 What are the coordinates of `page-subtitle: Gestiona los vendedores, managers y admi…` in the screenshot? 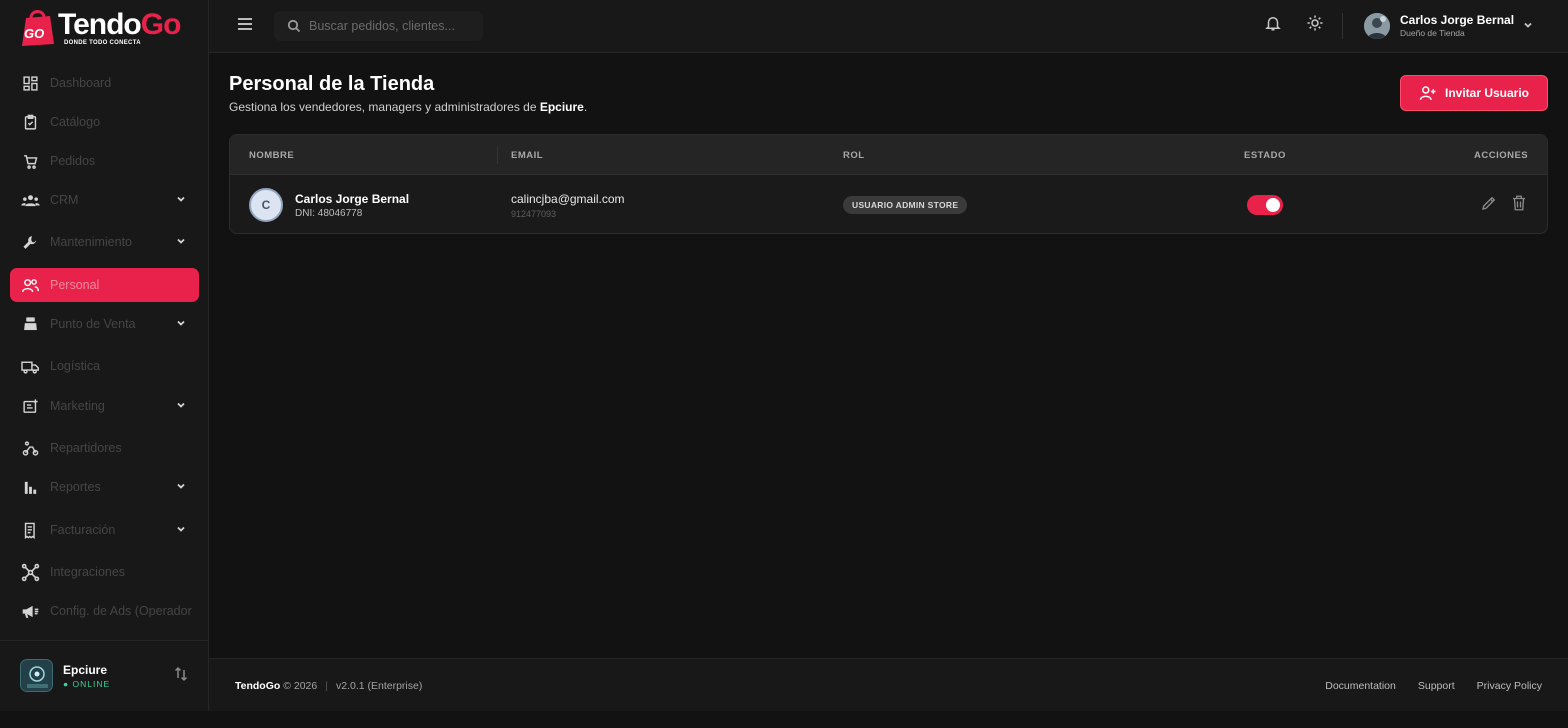 It's located at (408, 107).